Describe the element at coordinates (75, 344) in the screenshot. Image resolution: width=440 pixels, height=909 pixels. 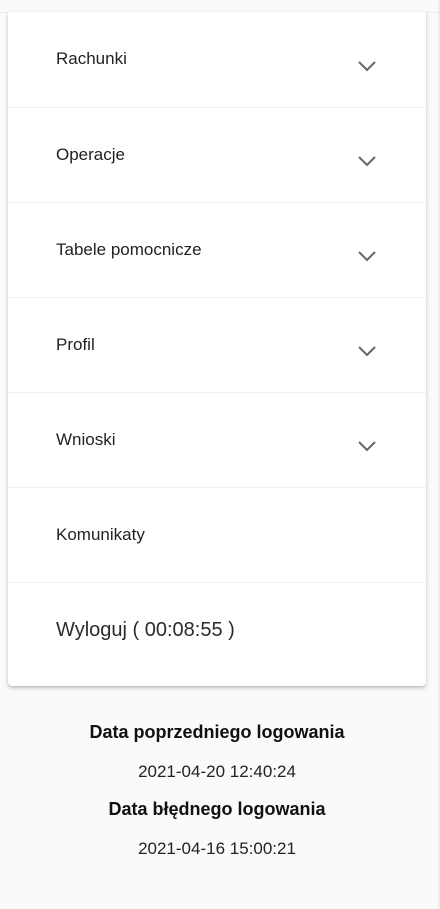
I see `menu-item-label: Profil` at that location.